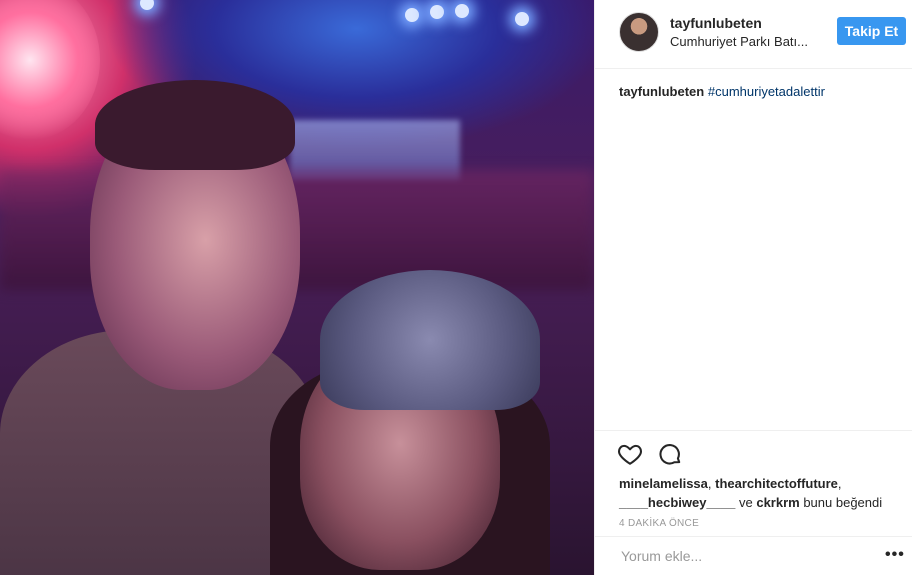 This screenshot has width=912, height=576. What do you see at coordinates (716, 23) in the screenshot?
I see `username-link: tayfunlubeten` at bounding box center [716, 23].